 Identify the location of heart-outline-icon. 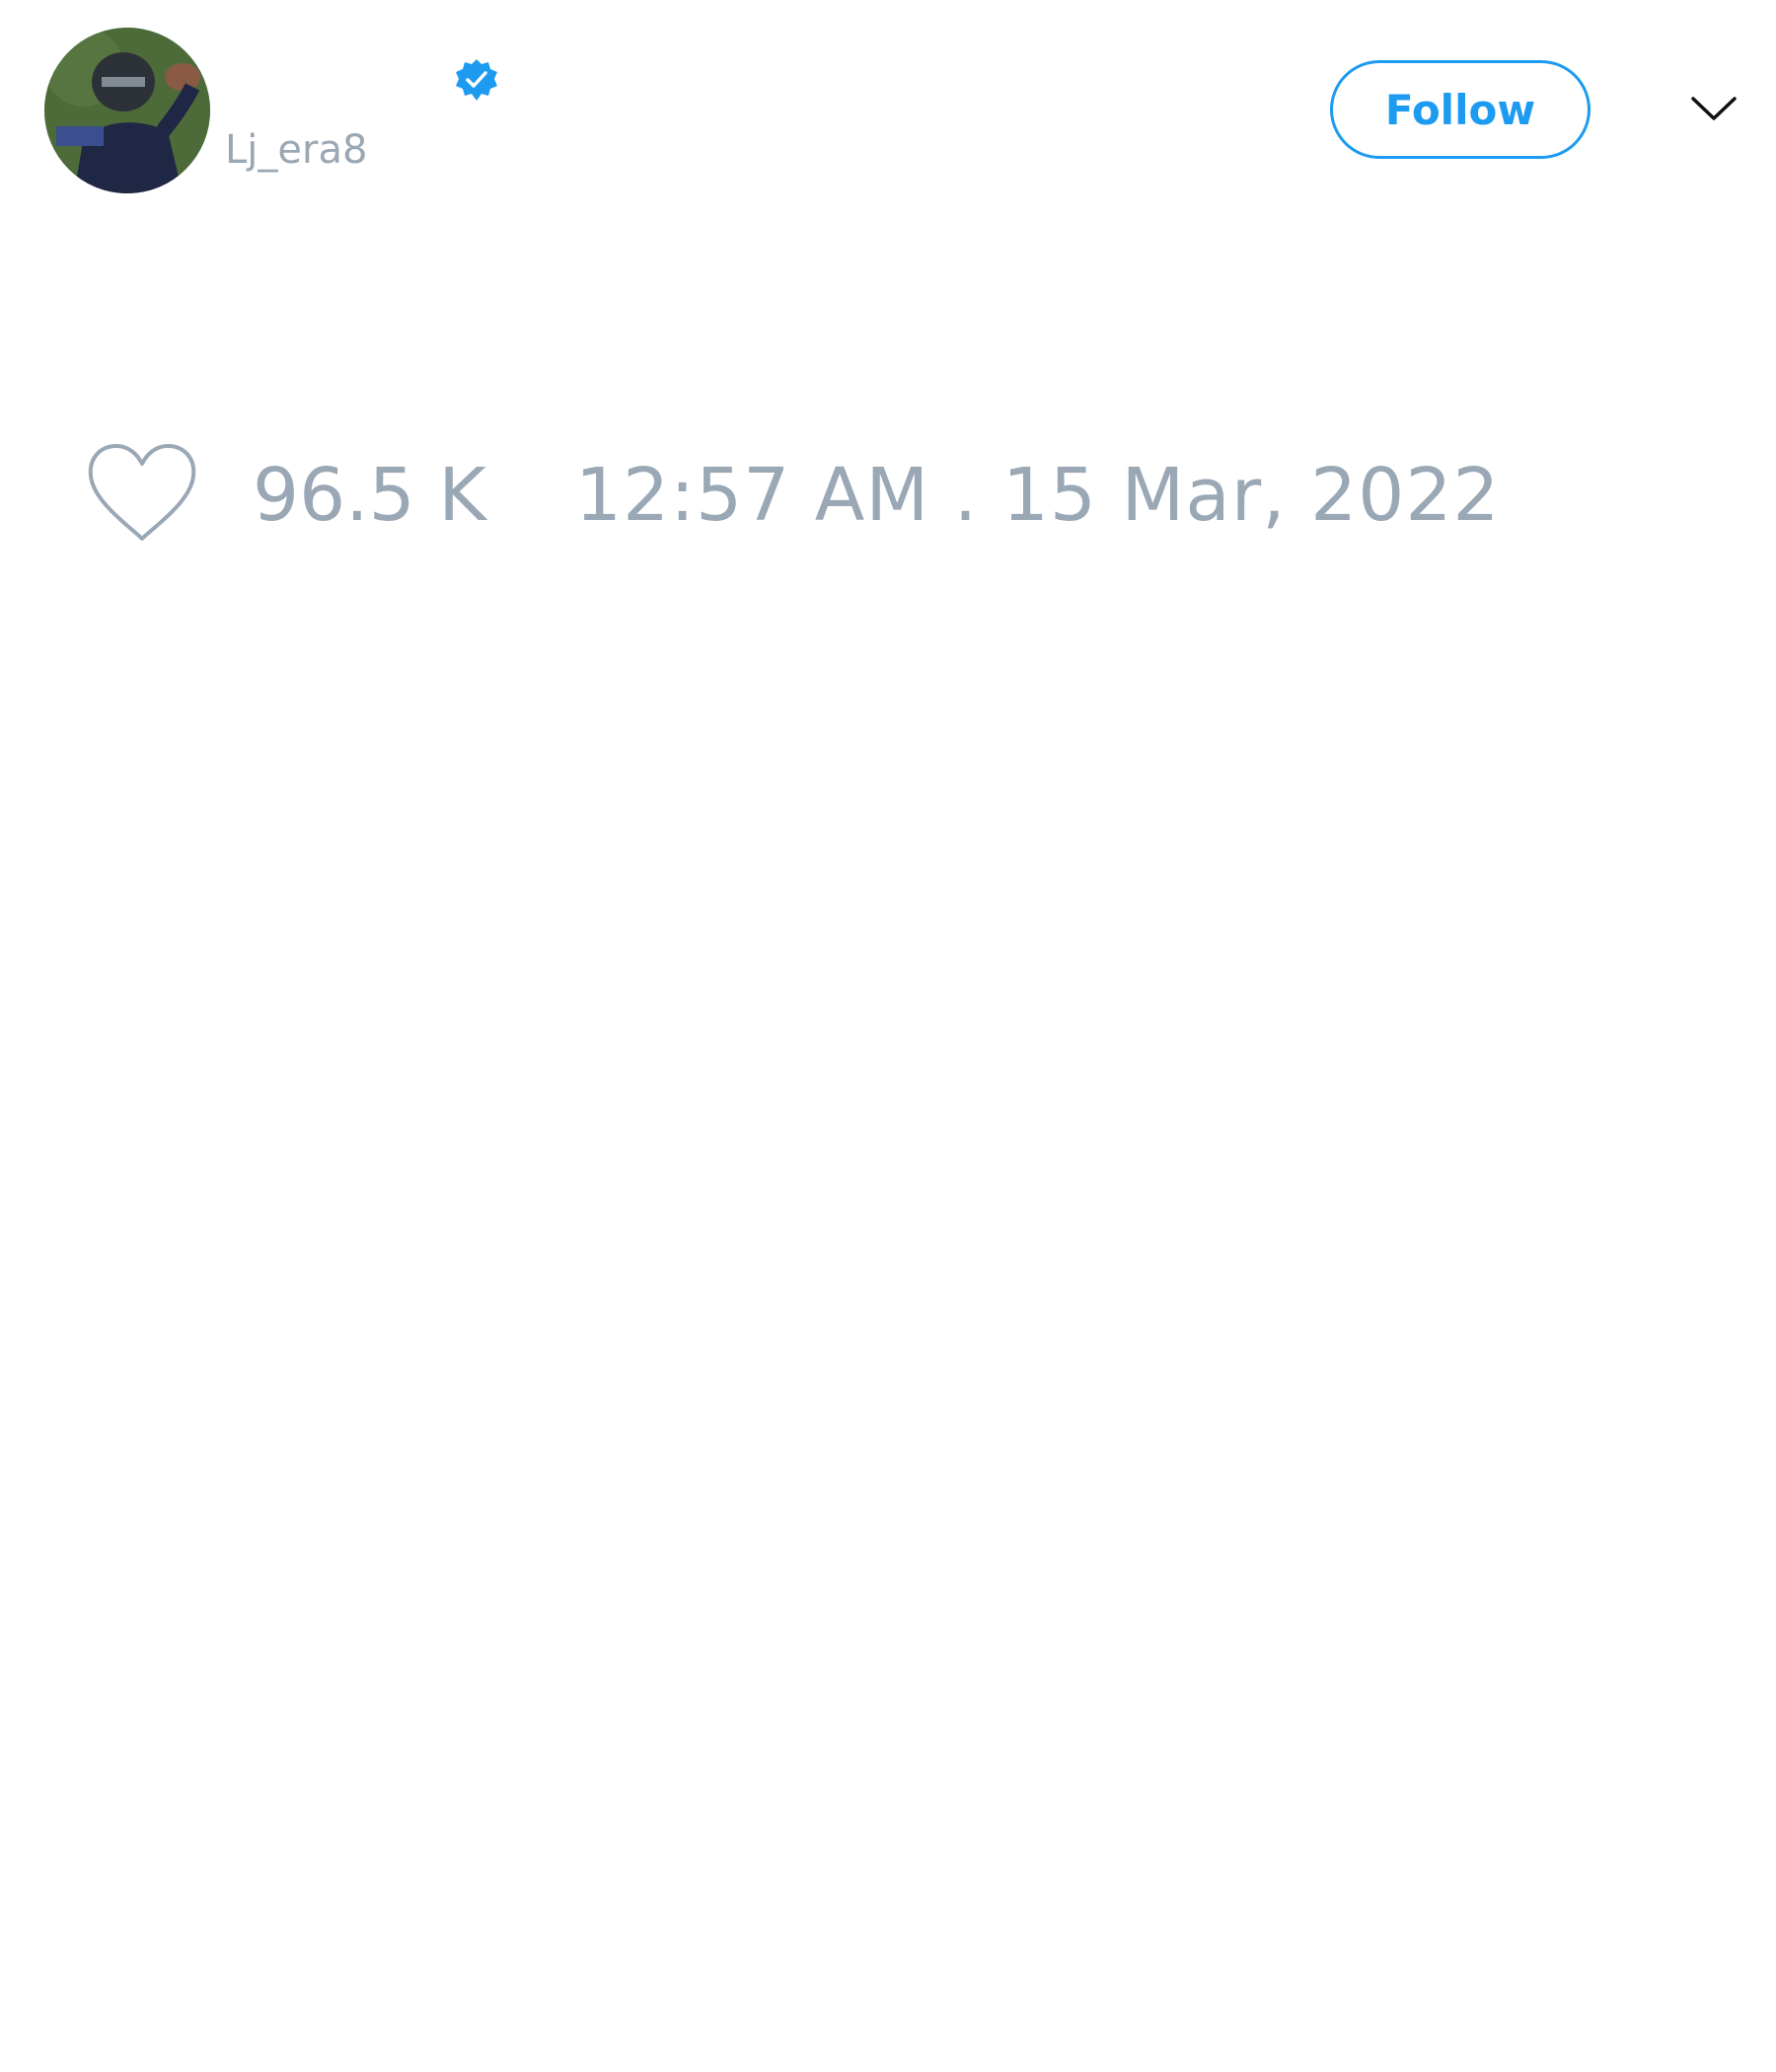
(142, 493).